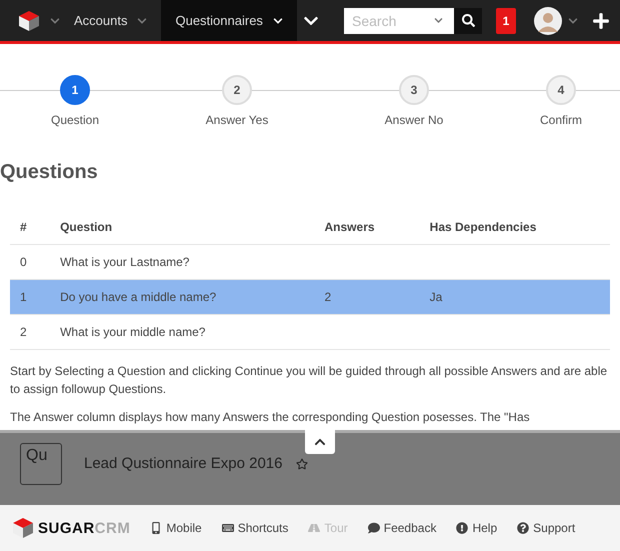 The width and height of the screenshot is (620, 551). I want to click on column-header: Answers, so click(367, 227).